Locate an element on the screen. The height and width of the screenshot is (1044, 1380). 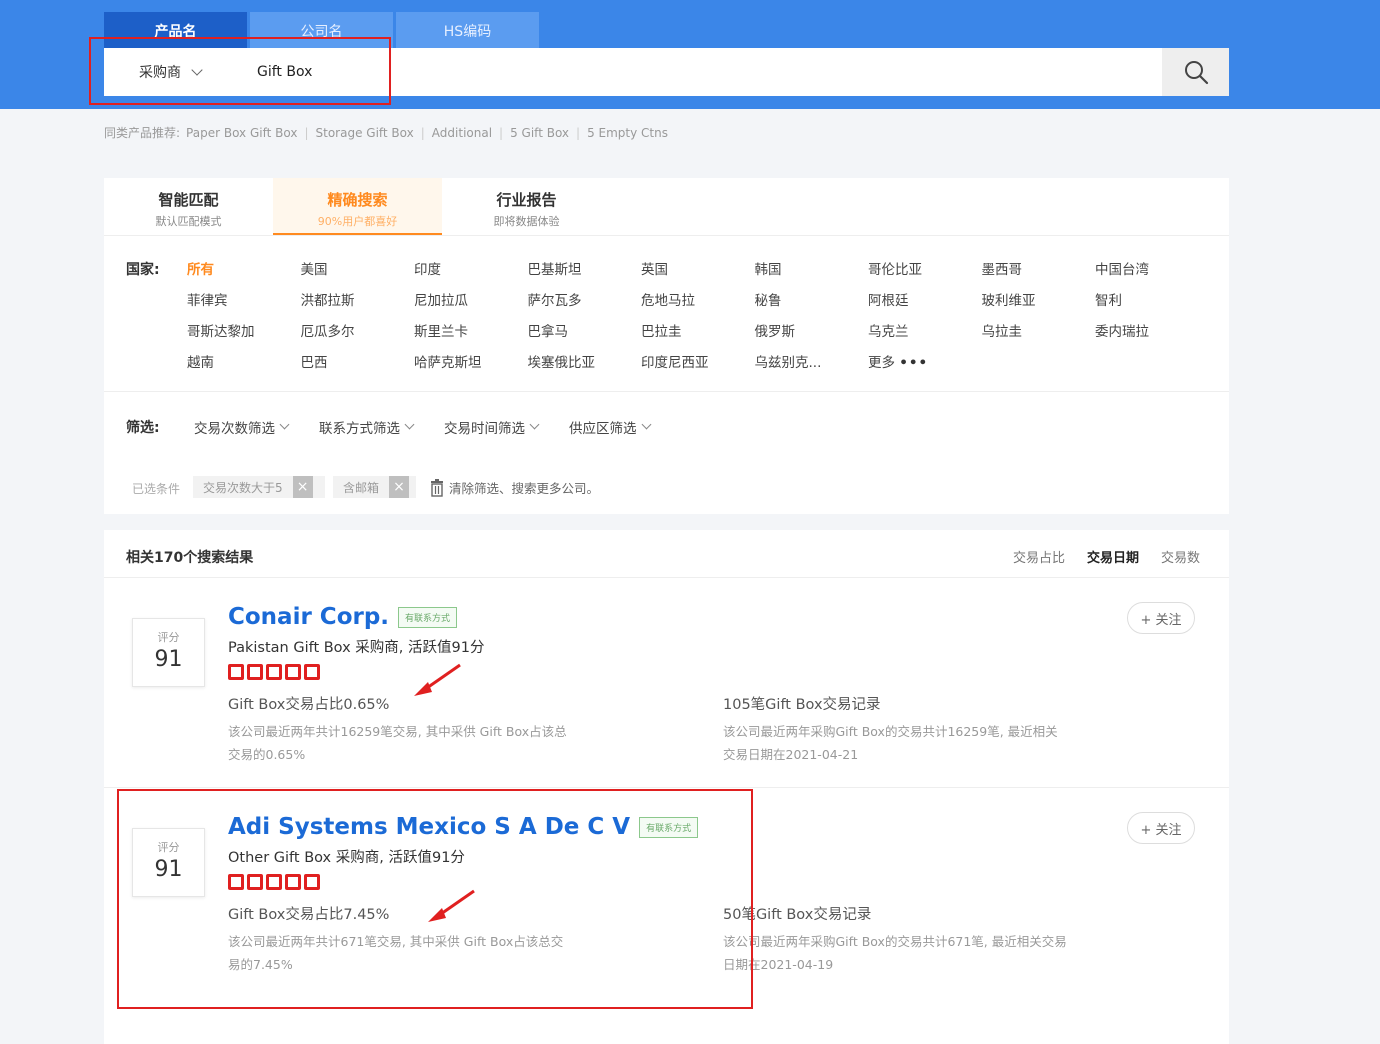
country-option: 英国 is located at coordinates (698, 268).